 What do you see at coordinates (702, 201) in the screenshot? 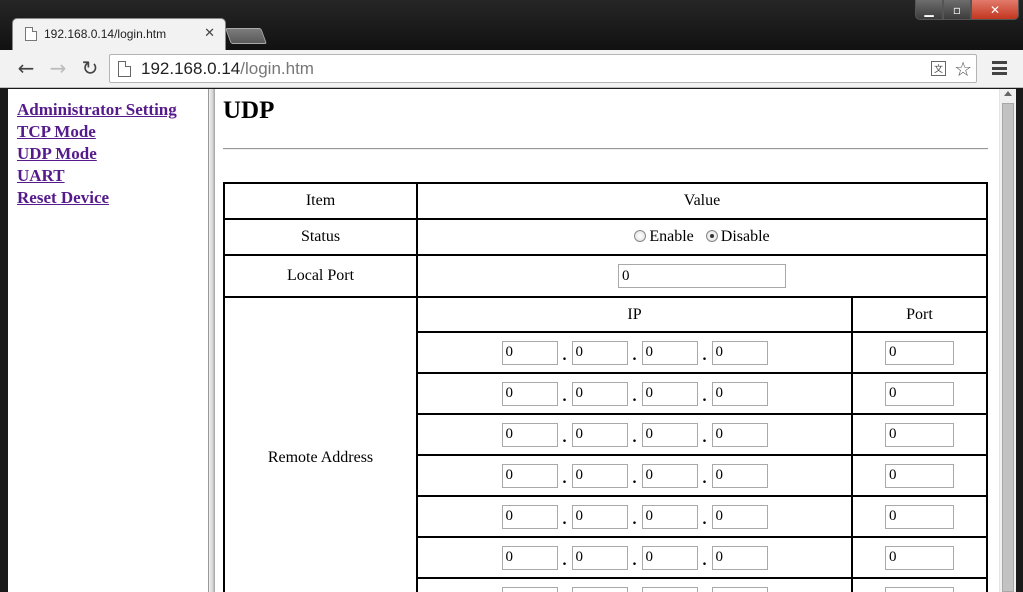
I see `header-value: Value` at bounding box center [702, 201].